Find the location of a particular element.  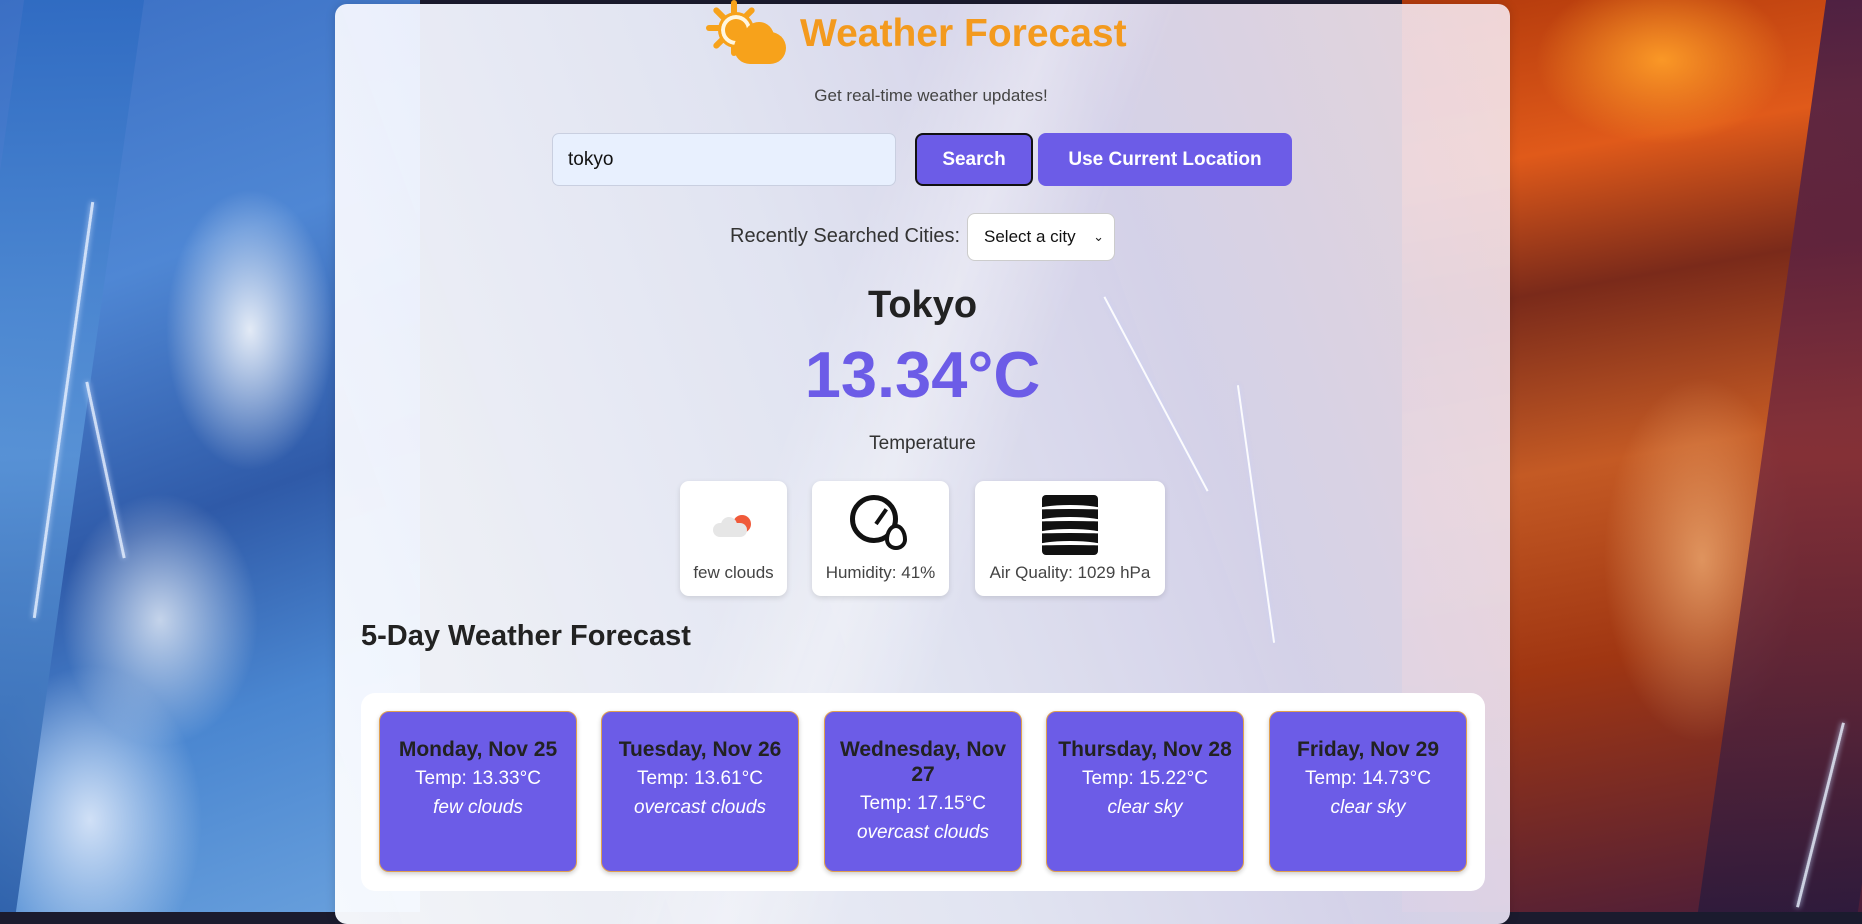

condition-card: few clouds is located at coordinates (733, 538).